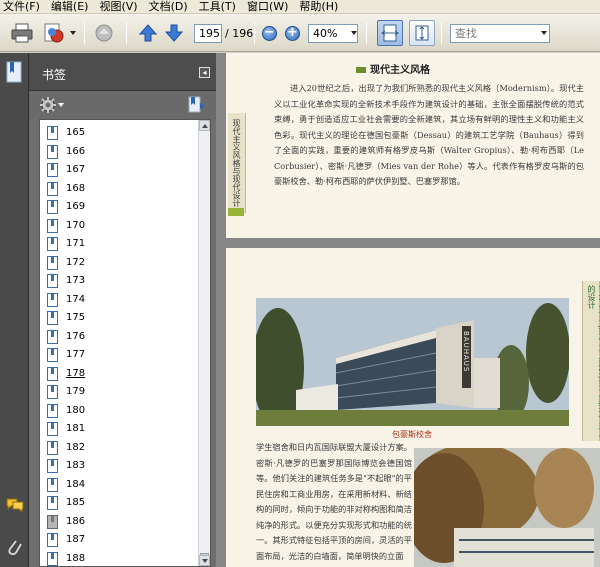 The image size is (600, 567). I want to click on bookmark-label: 176, so click(76, 336).